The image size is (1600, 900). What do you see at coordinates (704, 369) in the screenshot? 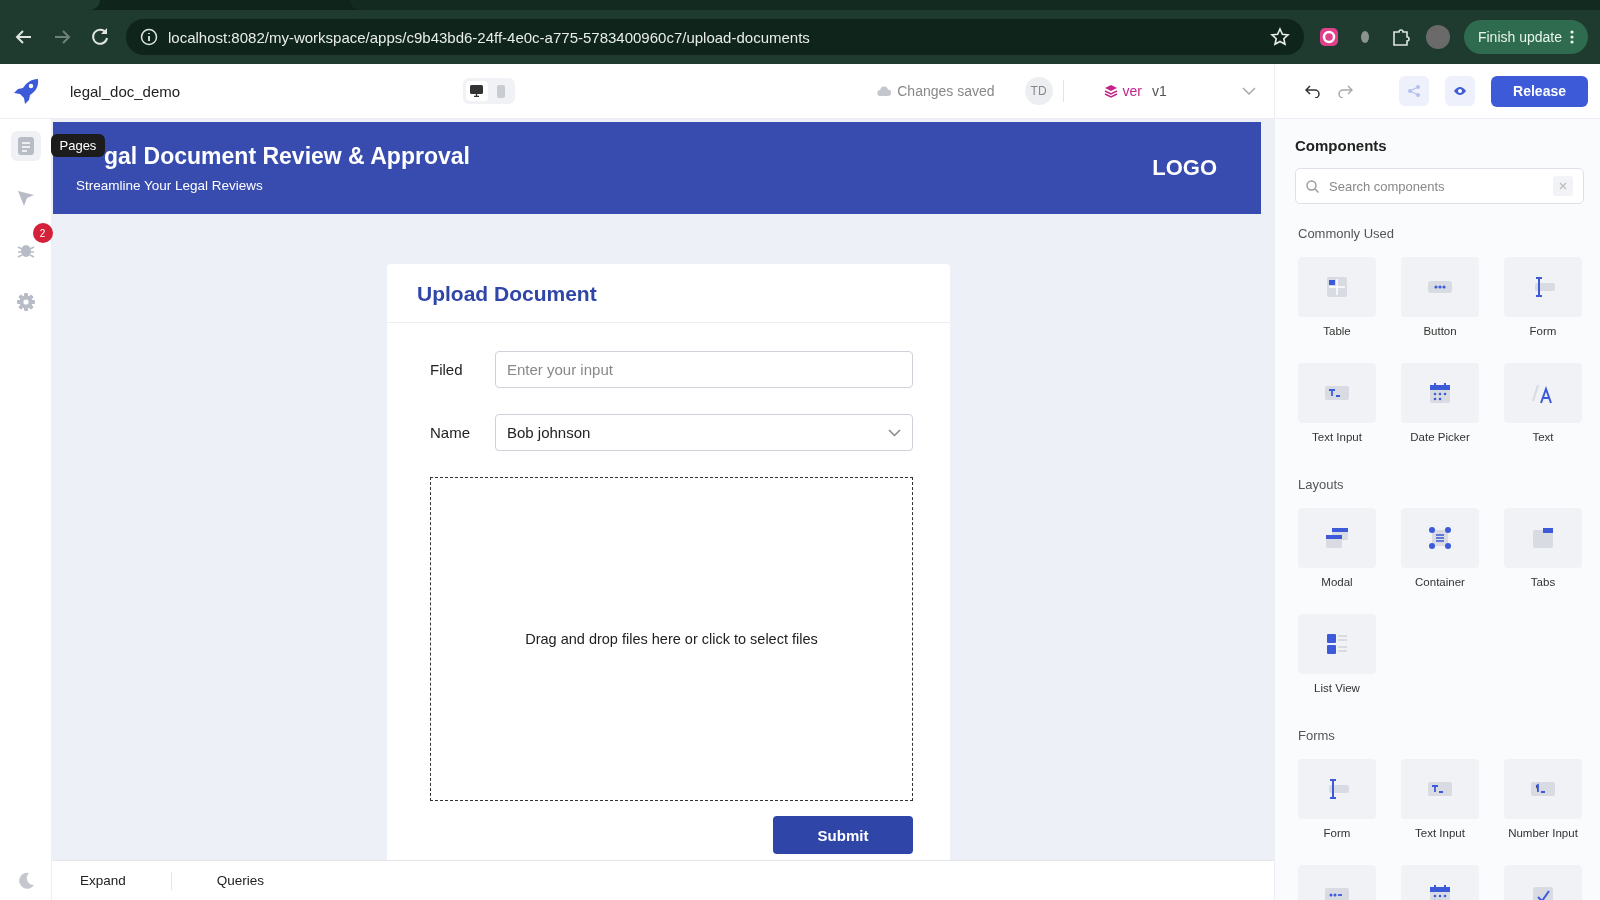
I see `text-input-field: Enter your input` at bounding box center [704, 369].